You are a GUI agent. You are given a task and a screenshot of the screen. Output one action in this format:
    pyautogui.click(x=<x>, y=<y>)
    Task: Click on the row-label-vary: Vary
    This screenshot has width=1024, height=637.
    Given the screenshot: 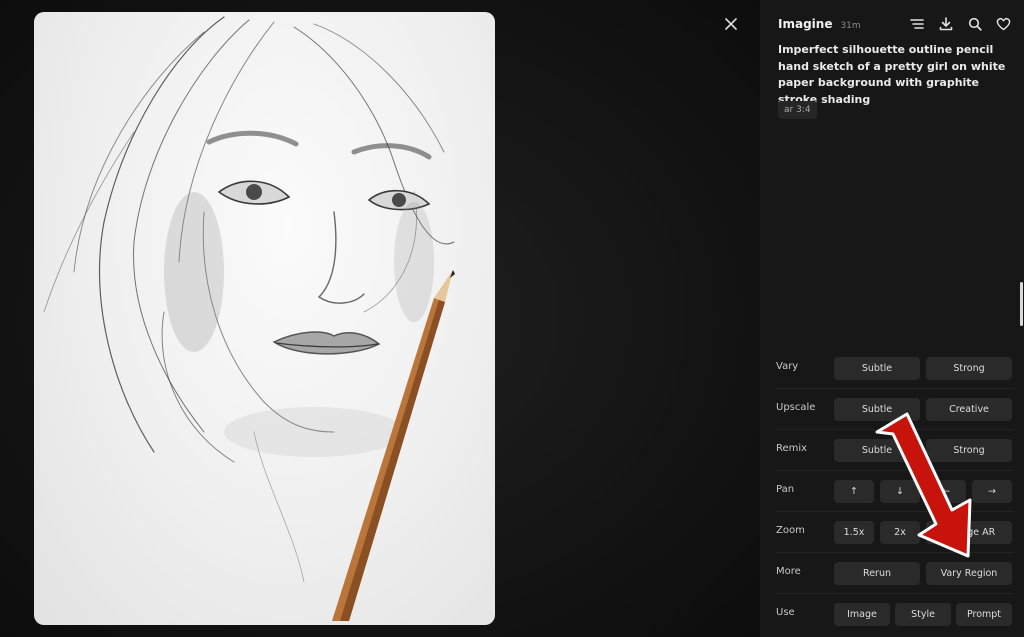 What is the action you would take?
    pyautogui.click(x=787, y=366)
    